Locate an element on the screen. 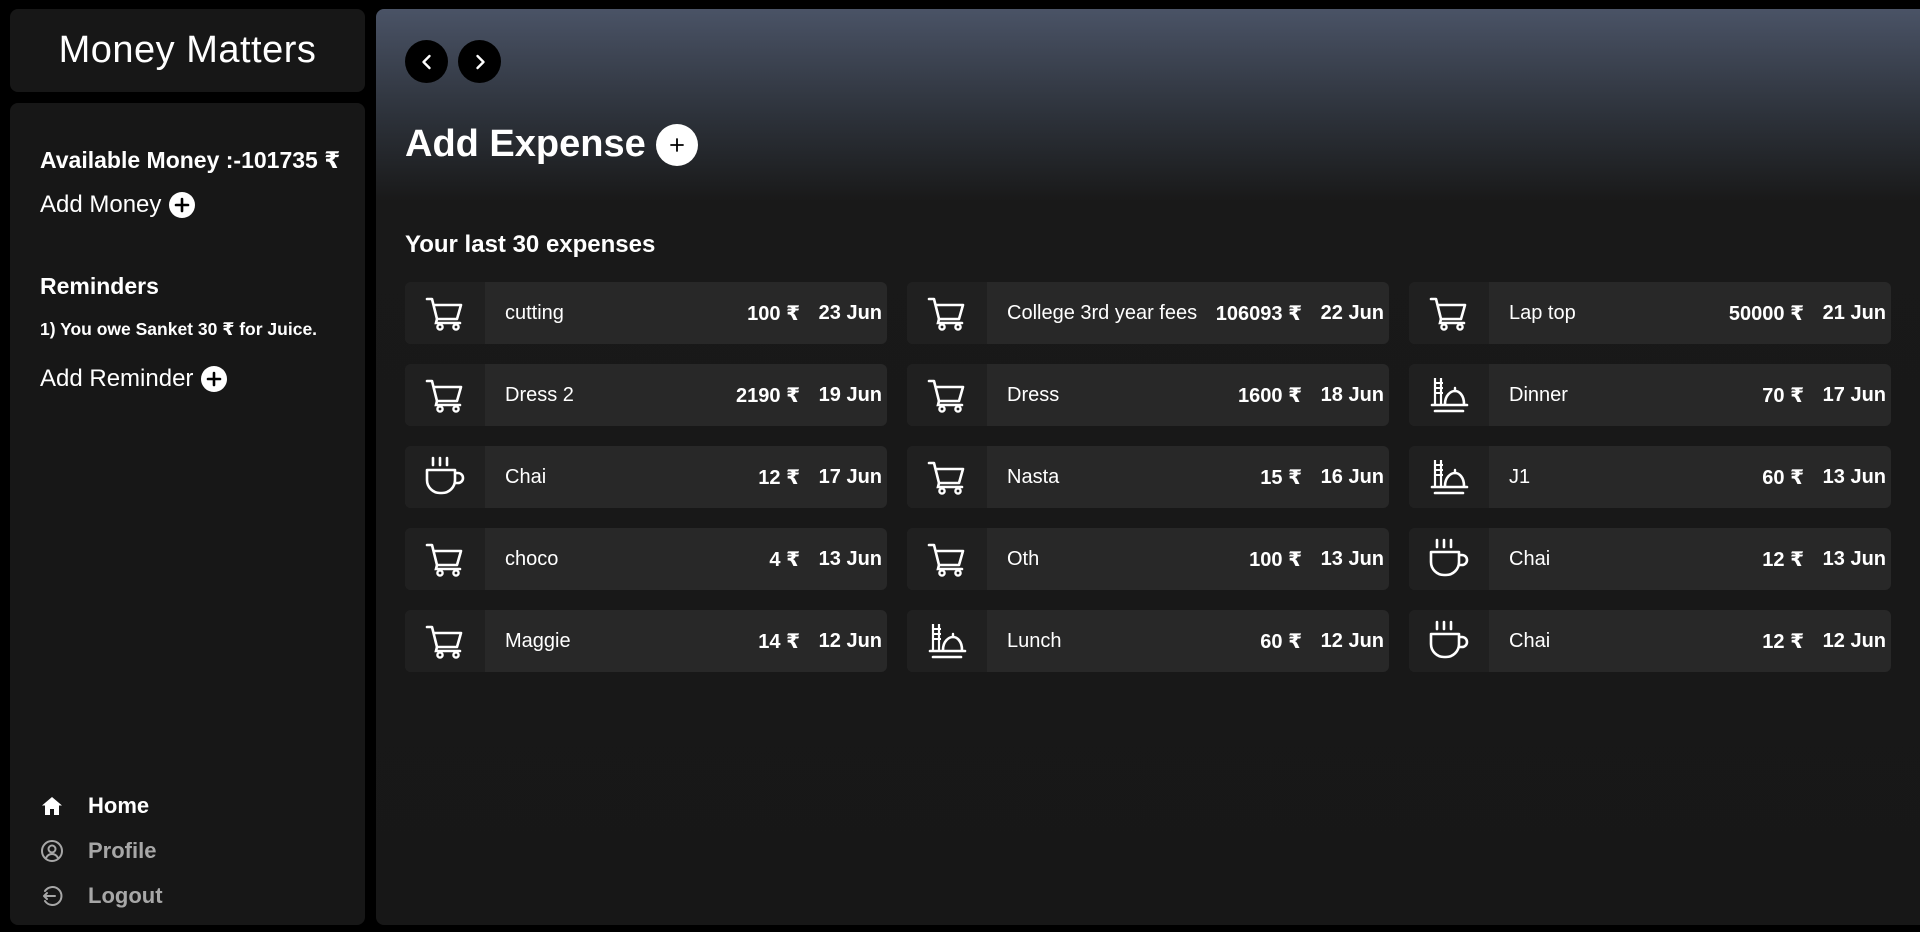  chevron-right-icon is located at coordinates (480, 61).